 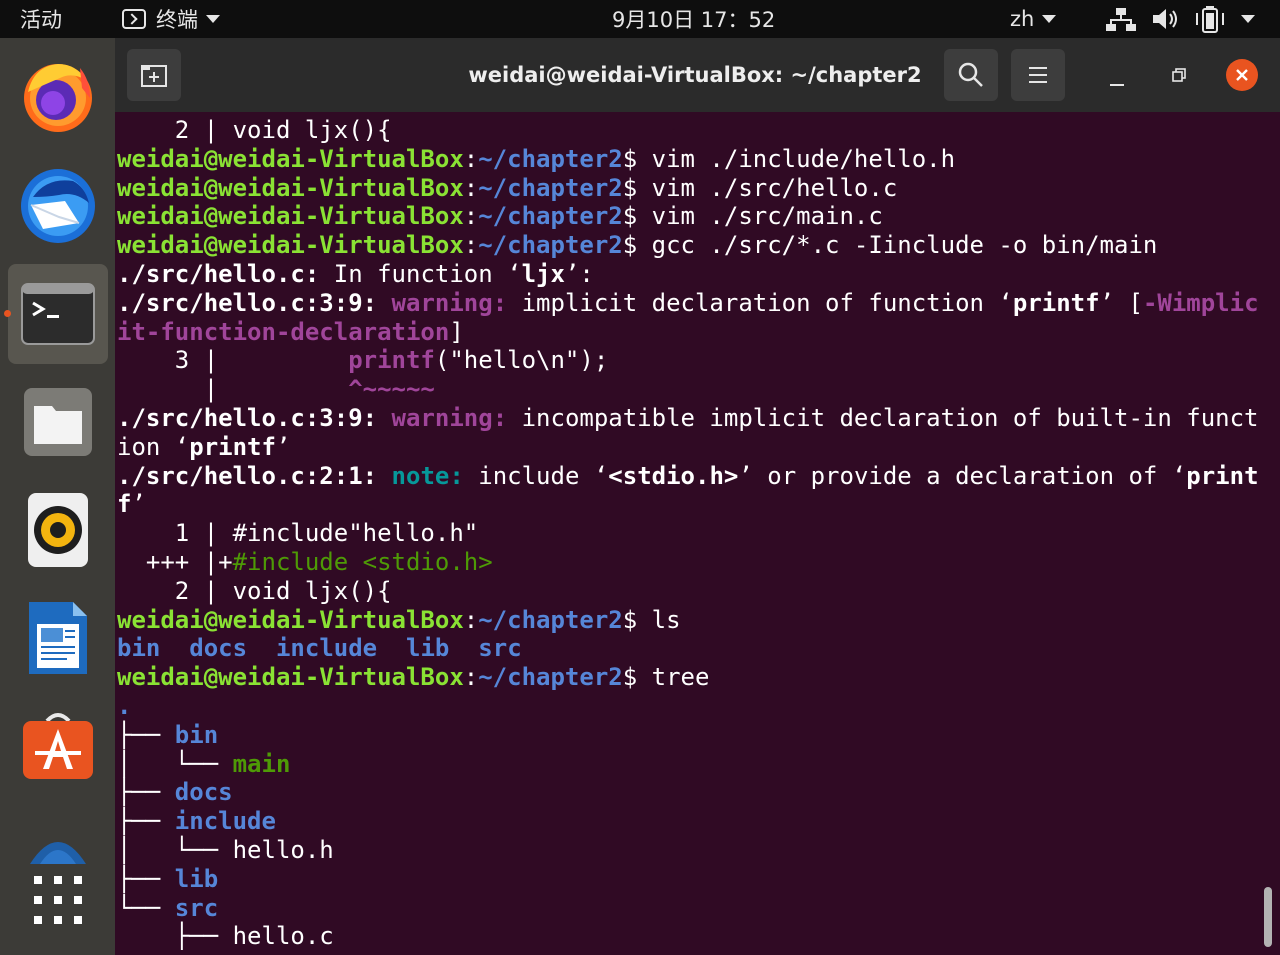 I want to click on dock-item-files, so click(x=58, y=422).